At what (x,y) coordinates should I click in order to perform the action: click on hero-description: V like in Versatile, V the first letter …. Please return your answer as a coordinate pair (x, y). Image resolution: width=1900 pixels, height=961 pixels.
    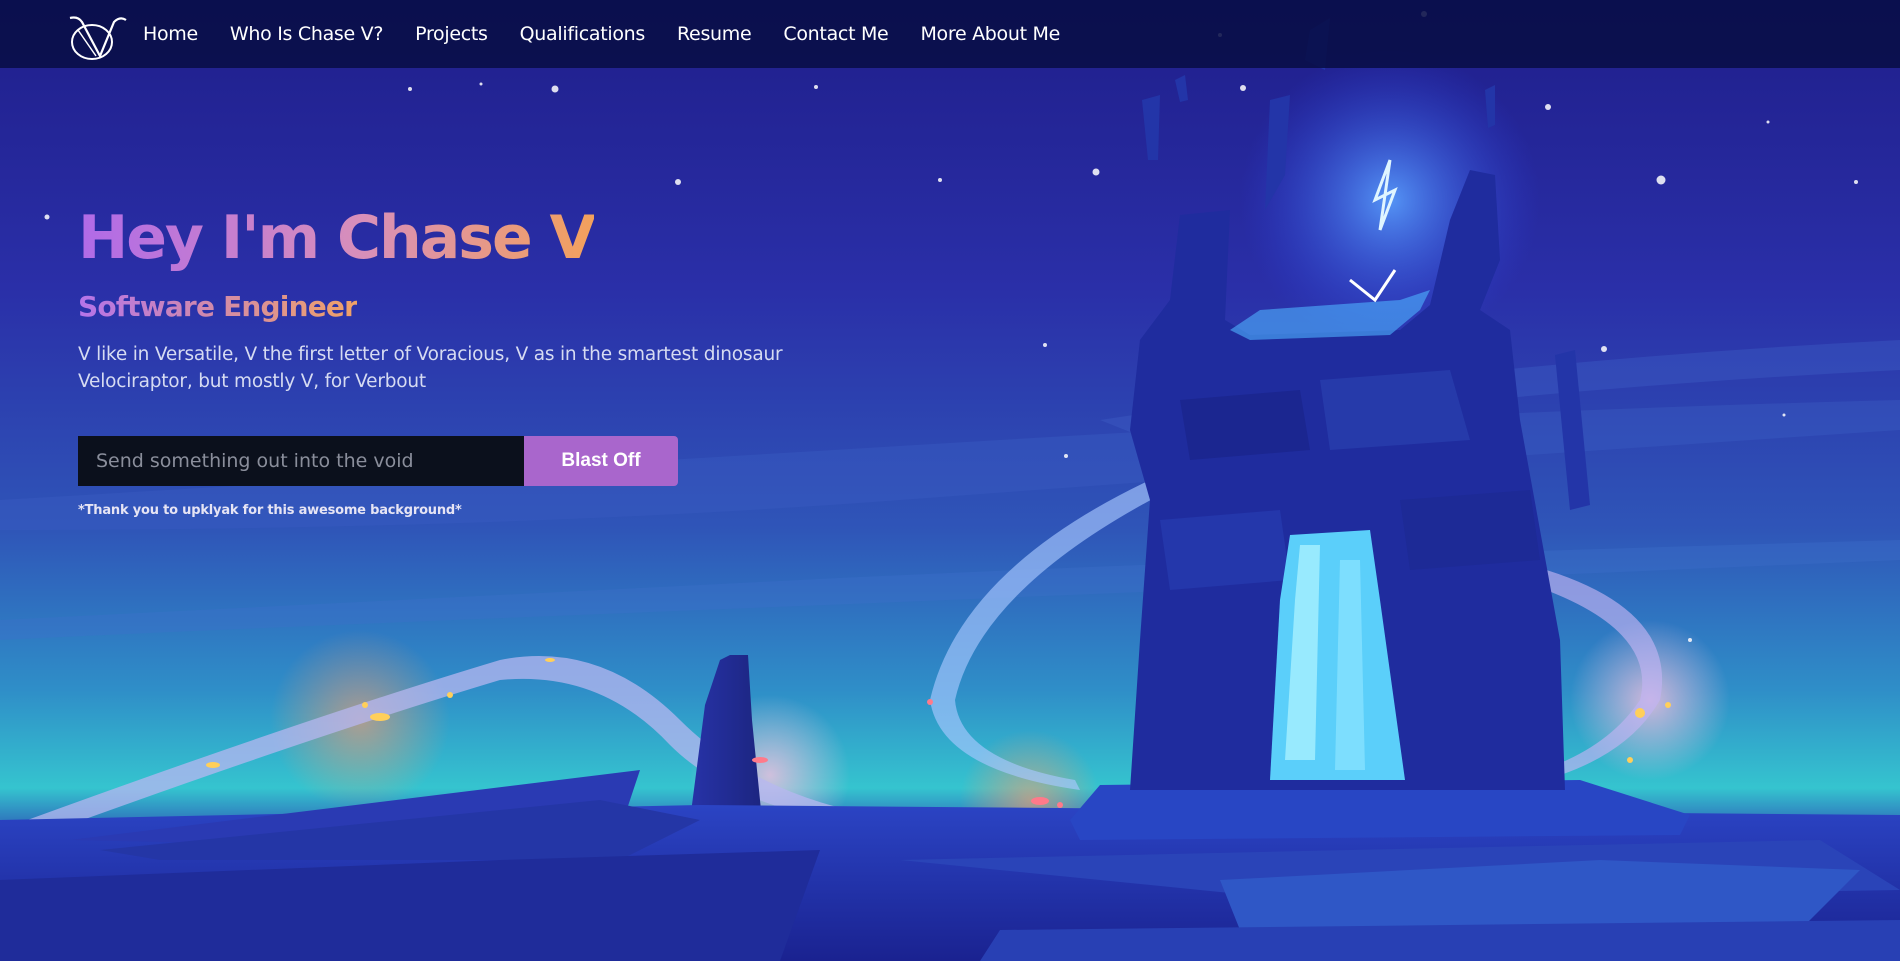
    Looking at the image, I should click on (448, 368).